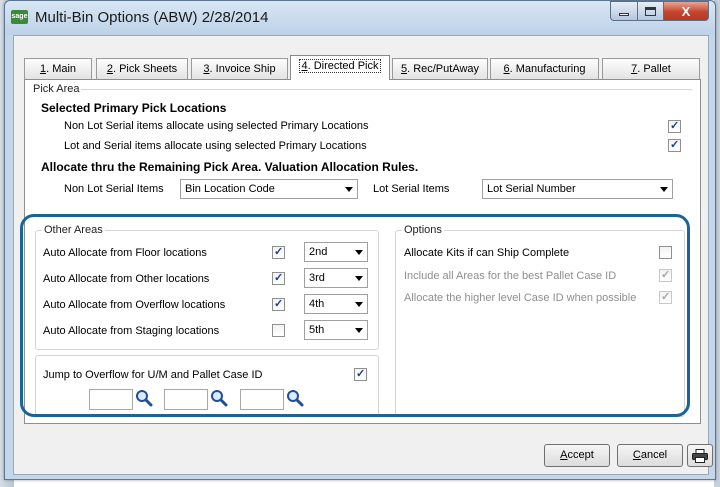  Describe the element at coordinates (577, 455) in the screenshot. I see `accept-button: Accept` at that location.